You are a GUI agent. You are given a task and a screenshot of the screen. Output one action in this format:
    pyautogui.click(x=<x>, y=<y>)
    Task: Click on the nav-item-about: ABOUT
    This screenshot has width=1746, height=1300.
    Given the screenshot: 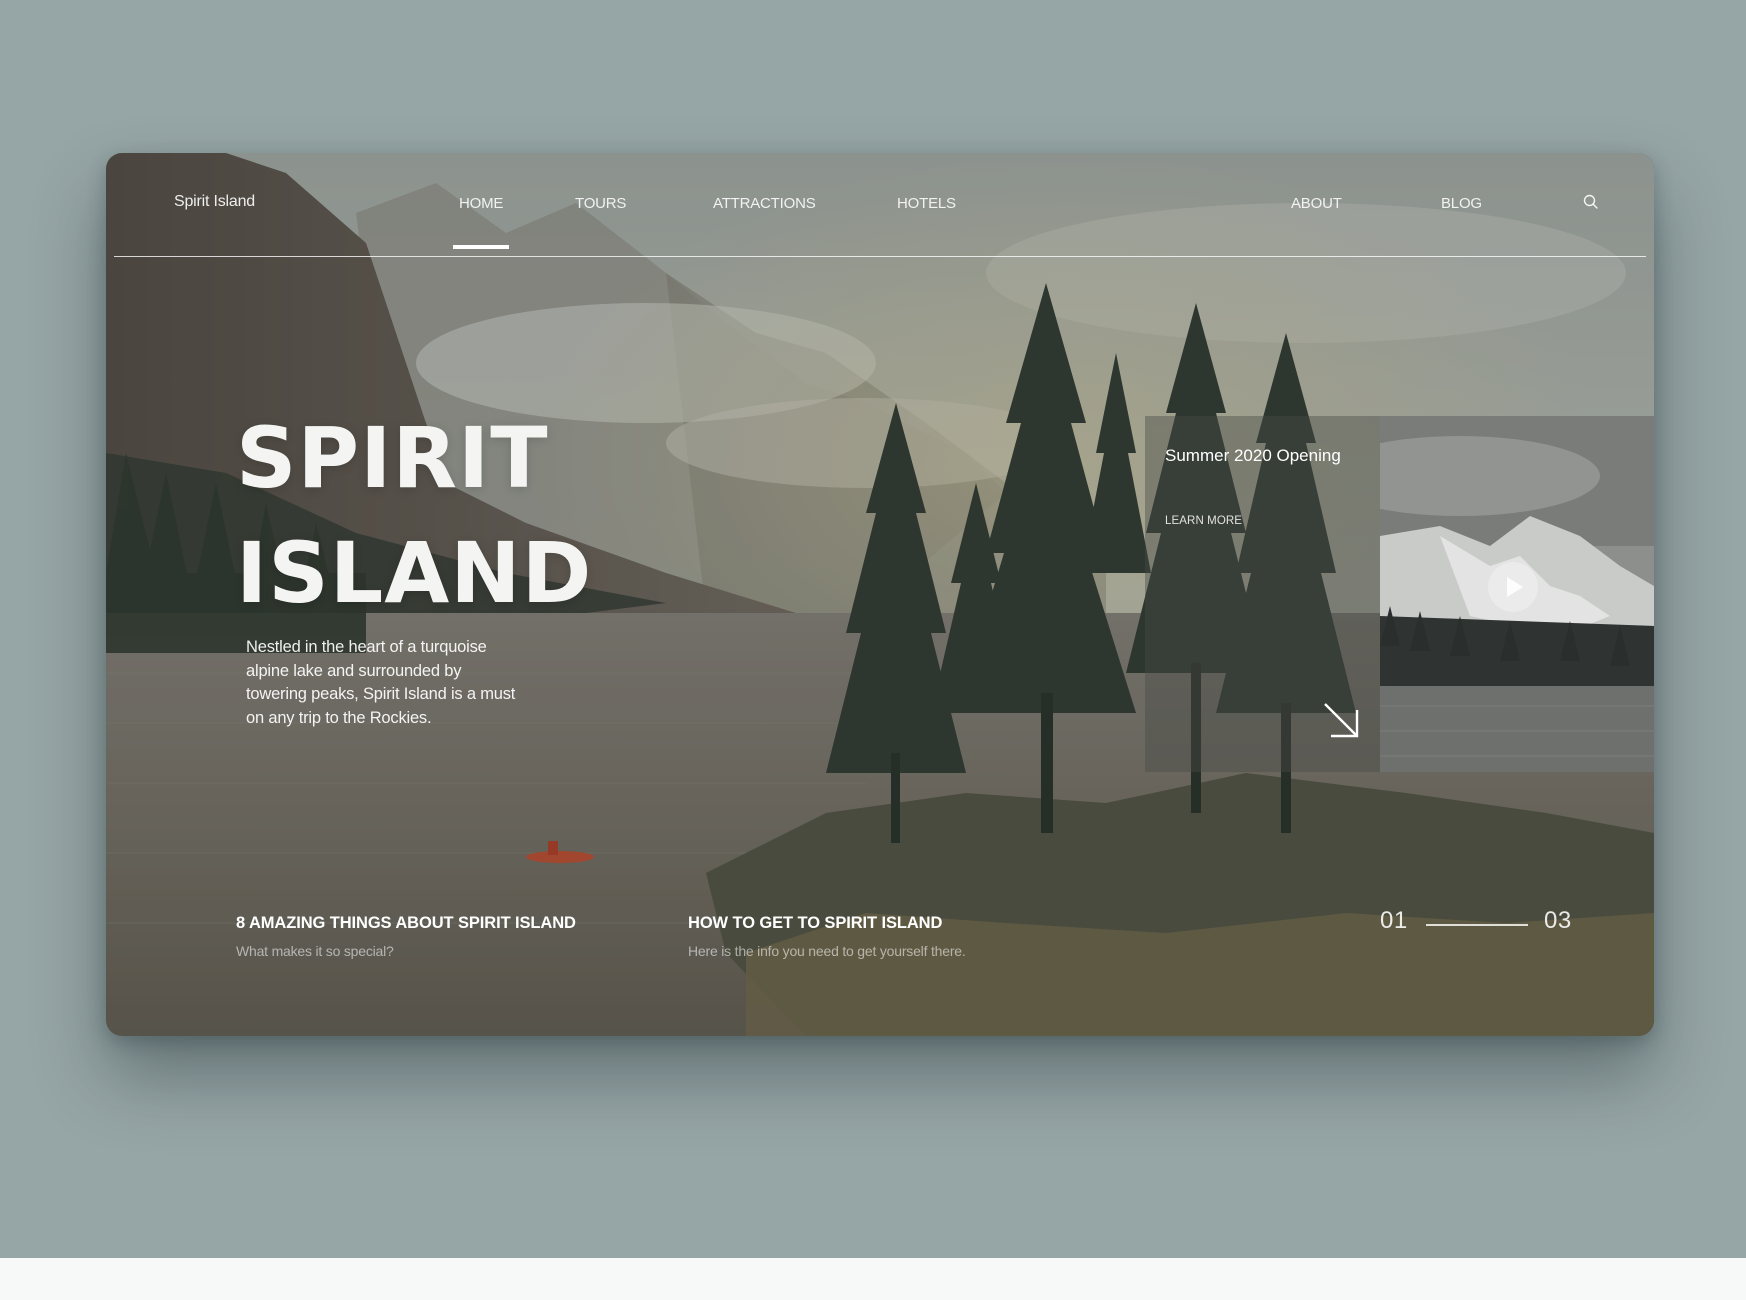 What is the action you would take?
    pyautogui.click(x=1316, y=203)
    